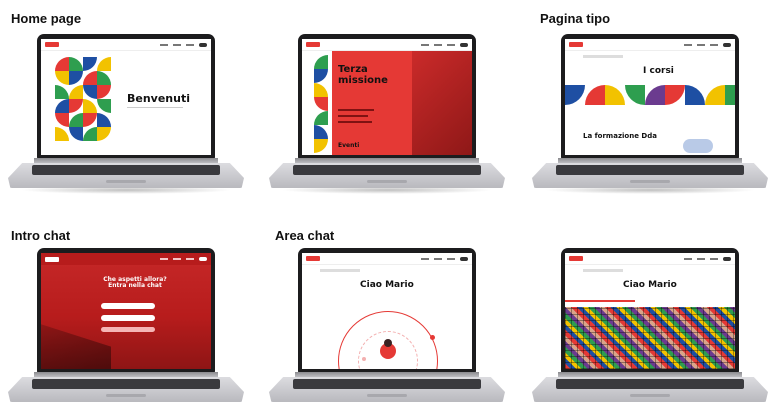 The height and width of the screenshot is (402, 772). What do you see at coordinates (135, 283) in the screenshot?
I see `screen-title: Che aspetti allora? Entra nella chat` at bounding box center [135, 283].